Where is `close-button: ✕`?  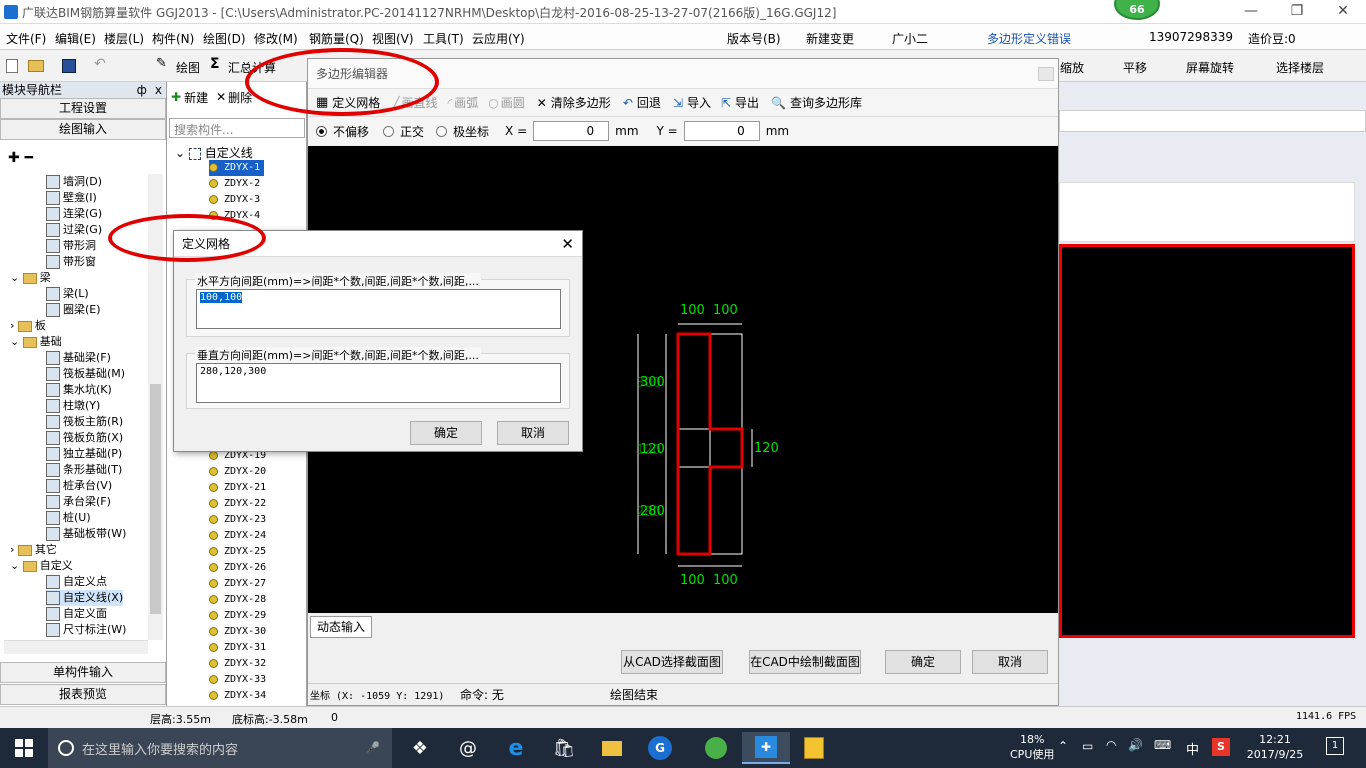 close-button: ✕ is located at coordinates (1343, 12).